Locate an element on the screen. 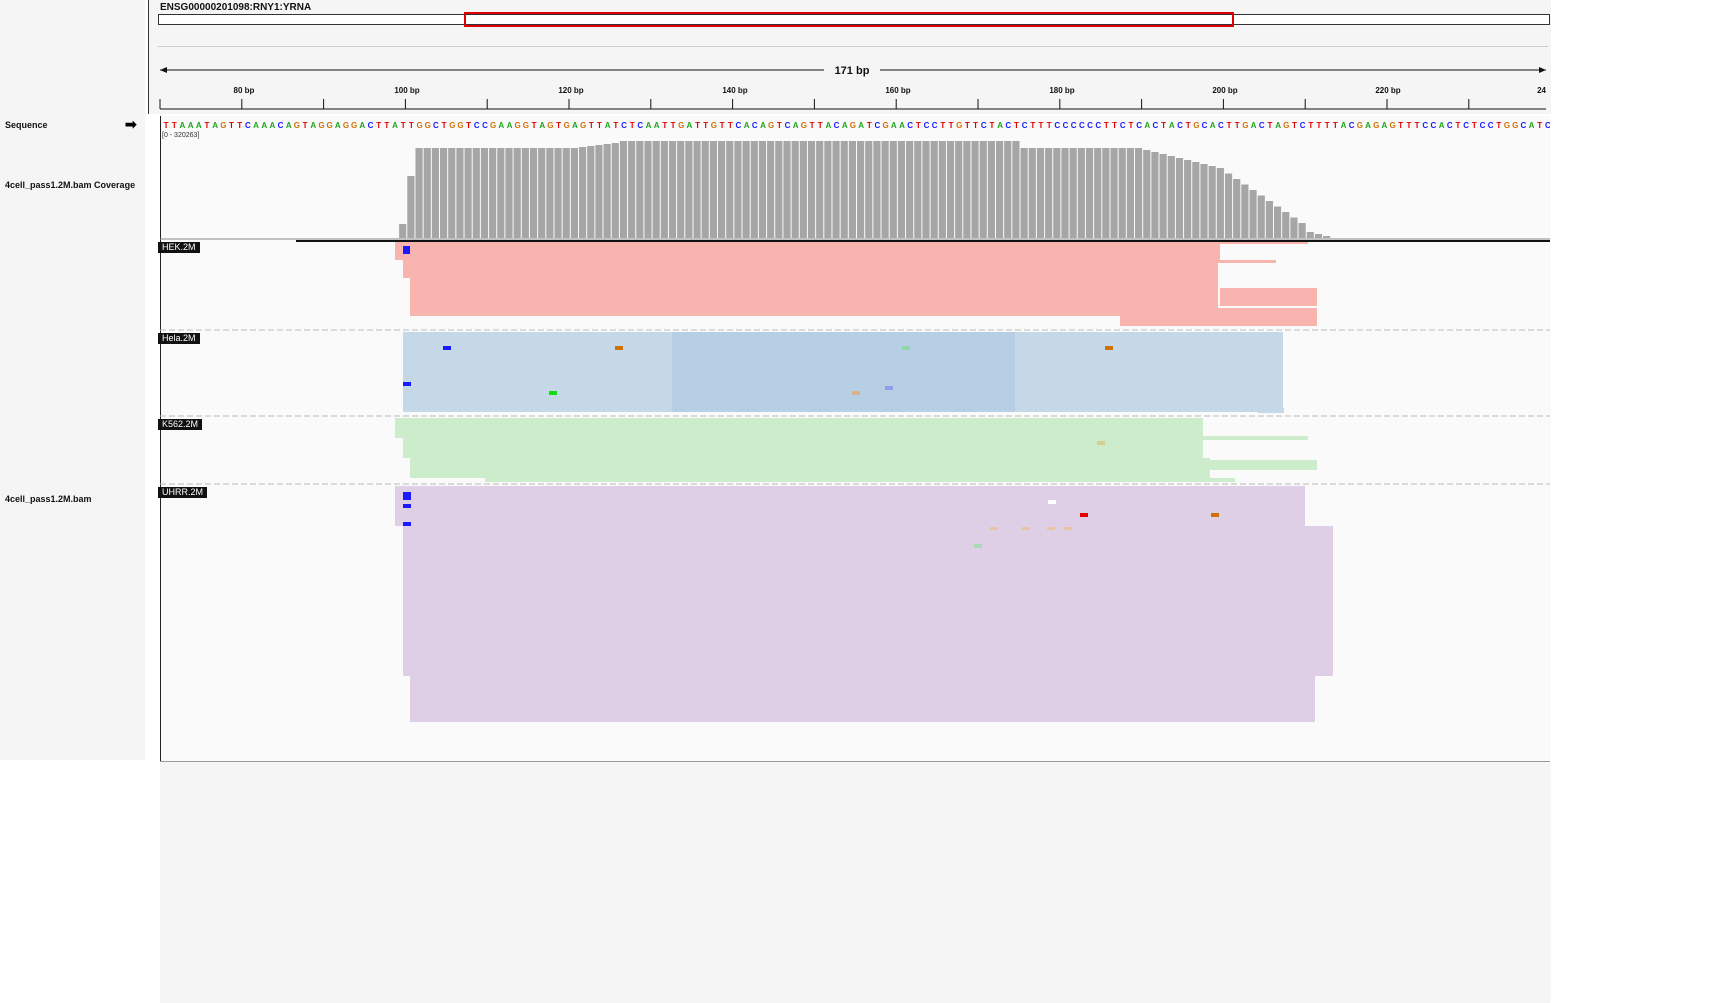 The height and width of the screenshot is (1003, 1734). current-region-box is located at coordinates (849, 19).